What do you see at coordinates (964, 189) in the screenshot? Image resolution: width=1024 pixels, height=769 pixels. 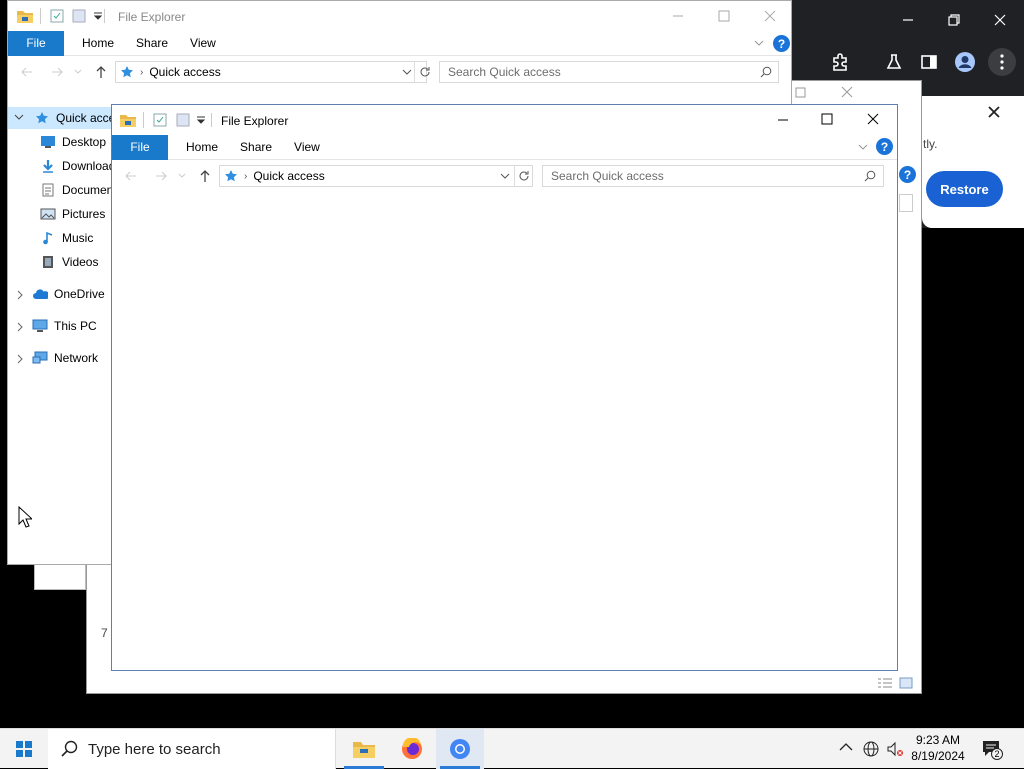 I see `restore-button: Restore` at bounding box center [964, 189].